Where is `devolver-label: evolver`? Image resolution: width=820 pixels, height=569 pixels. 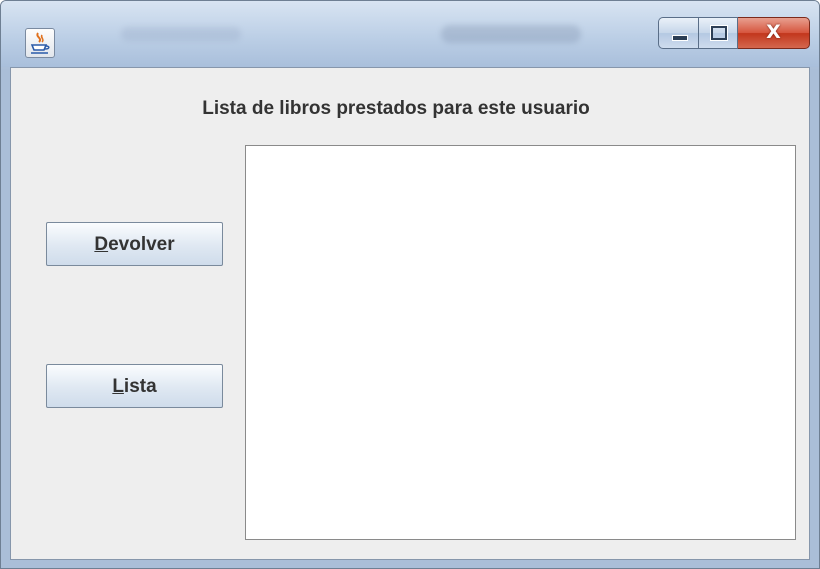 devolver-label: evolver is located at coordinates (141, 244).